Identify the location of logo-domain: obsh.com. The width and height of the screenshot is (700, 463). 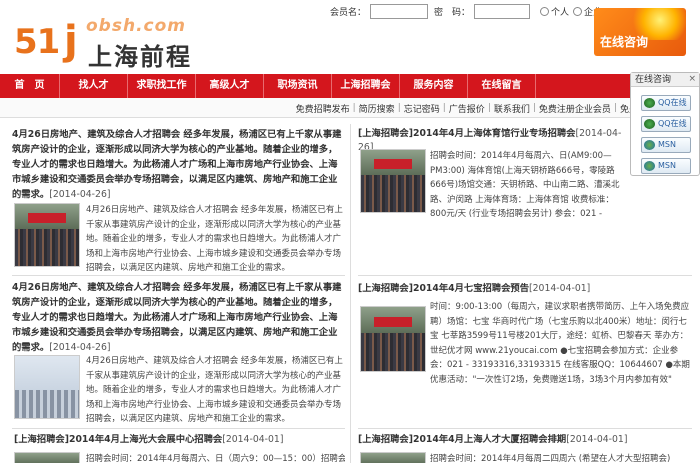
(136, 26).